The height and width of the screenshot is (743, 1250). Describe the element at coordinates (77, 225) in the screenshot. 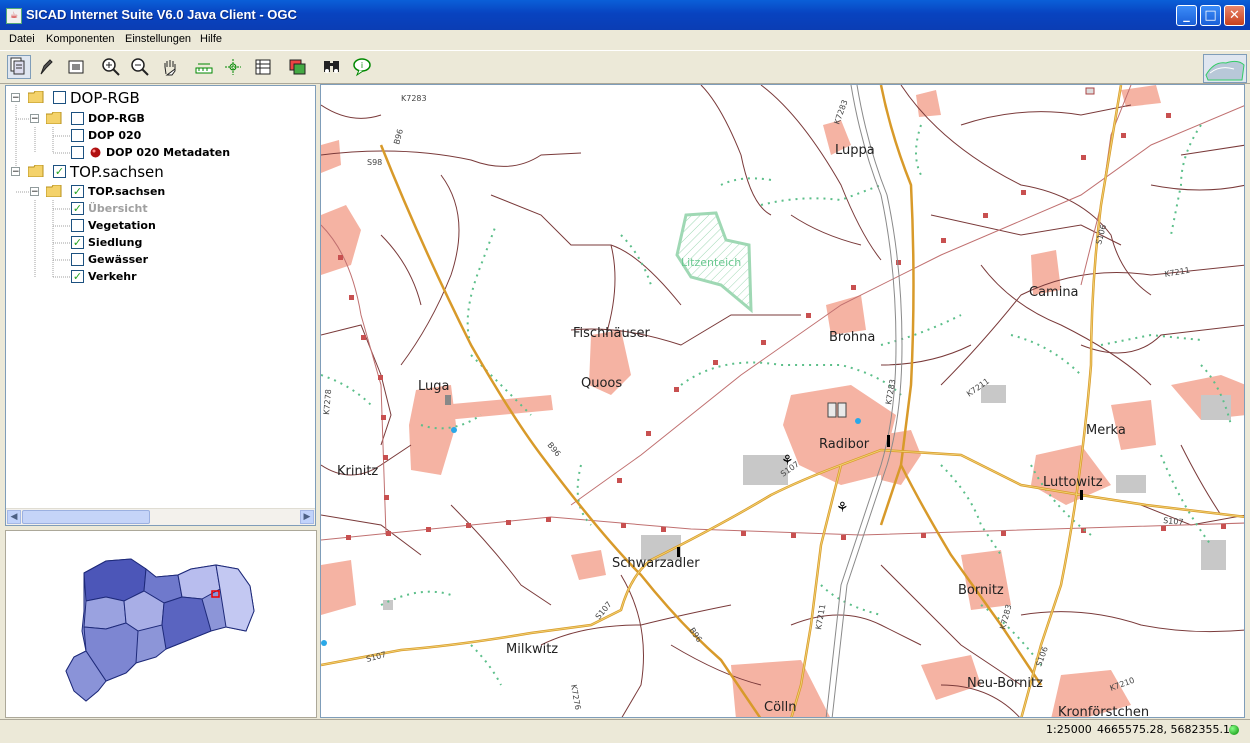

I see `checkbox-vegetation` at that location.